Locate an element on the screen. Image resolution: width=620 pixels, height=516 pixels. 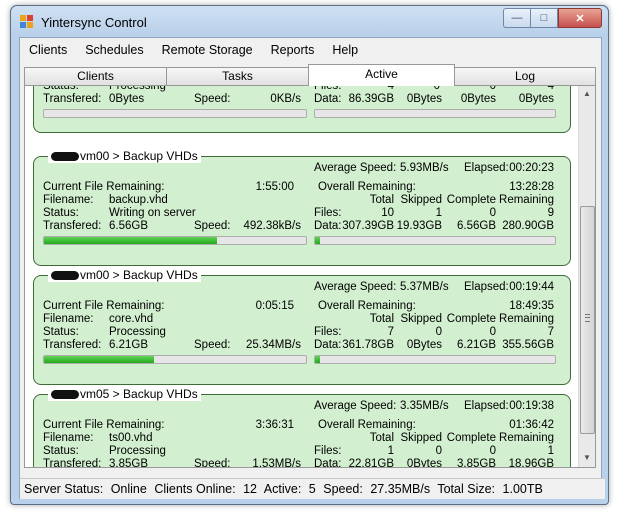
speed-value: 25.34MB/s is located at coordinates (273, 345).